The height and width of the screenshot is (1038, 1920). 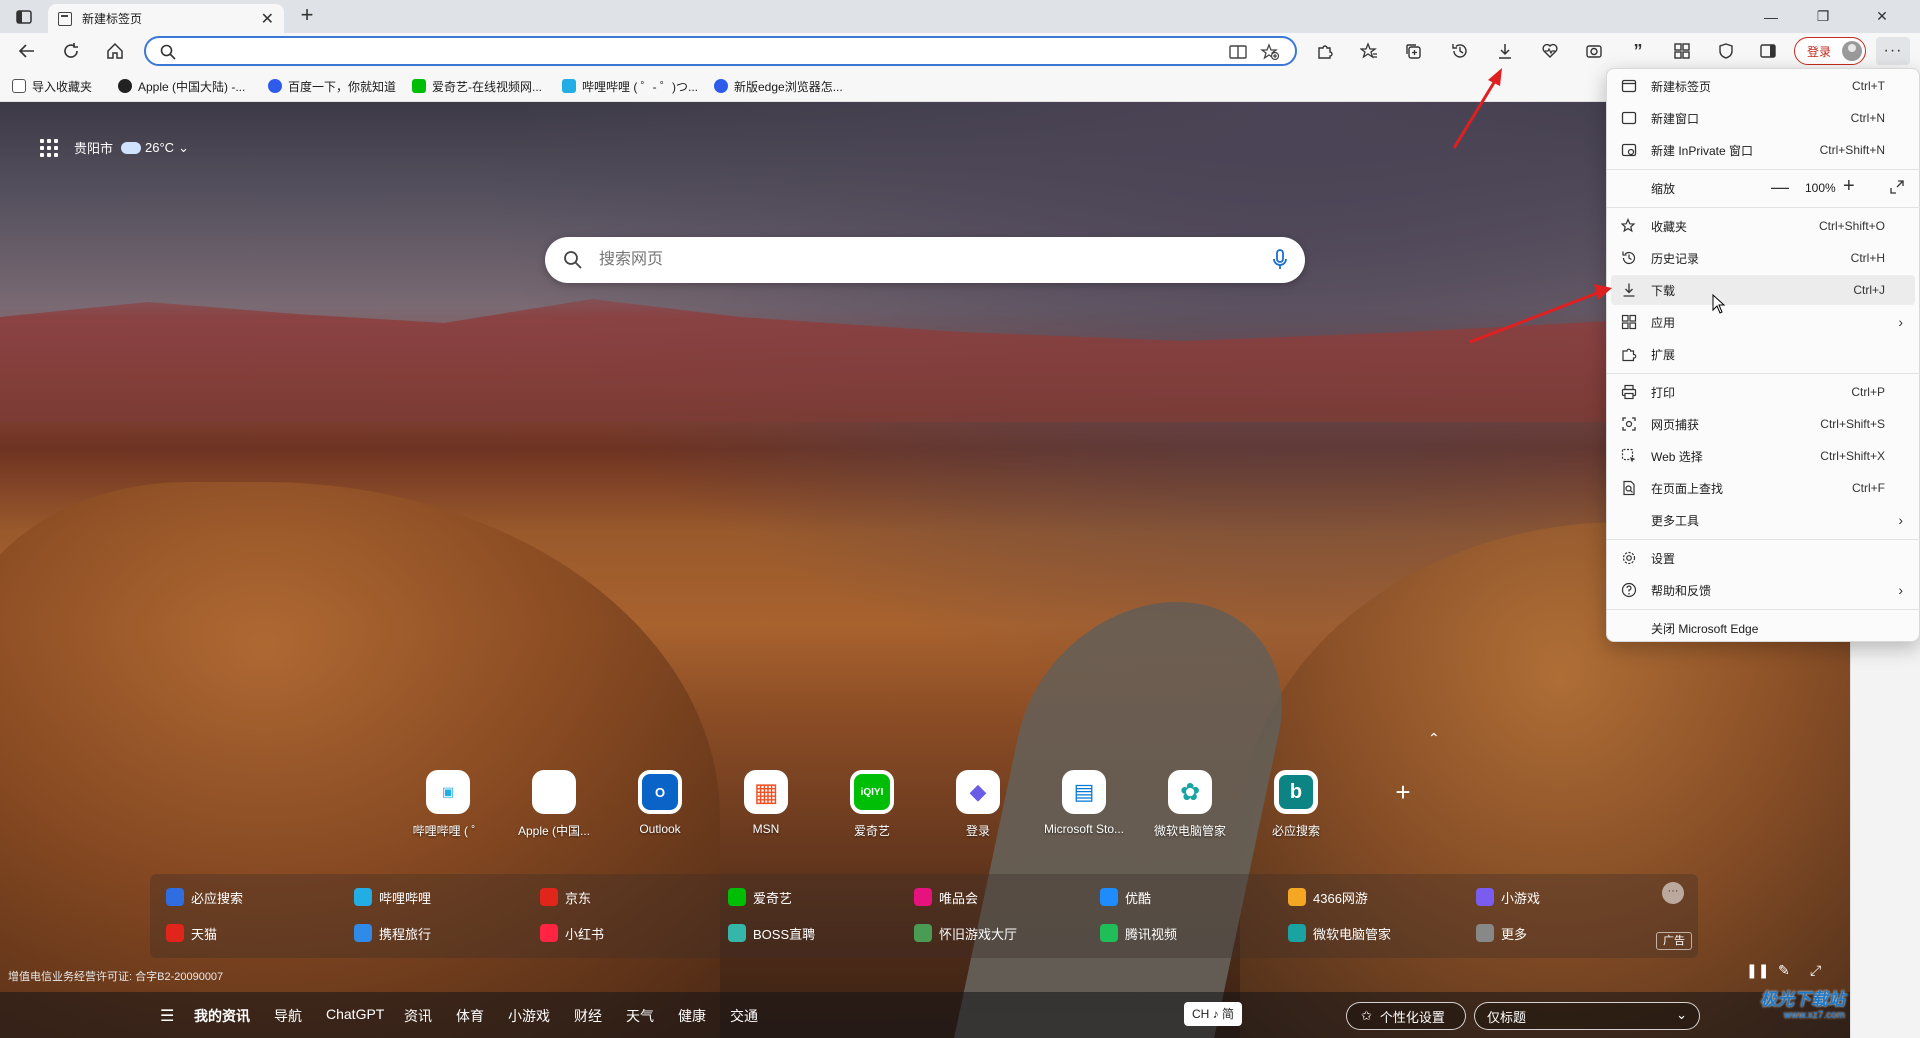 I want to click on site-link: BOSS直聘, so click(x=771, y=933).